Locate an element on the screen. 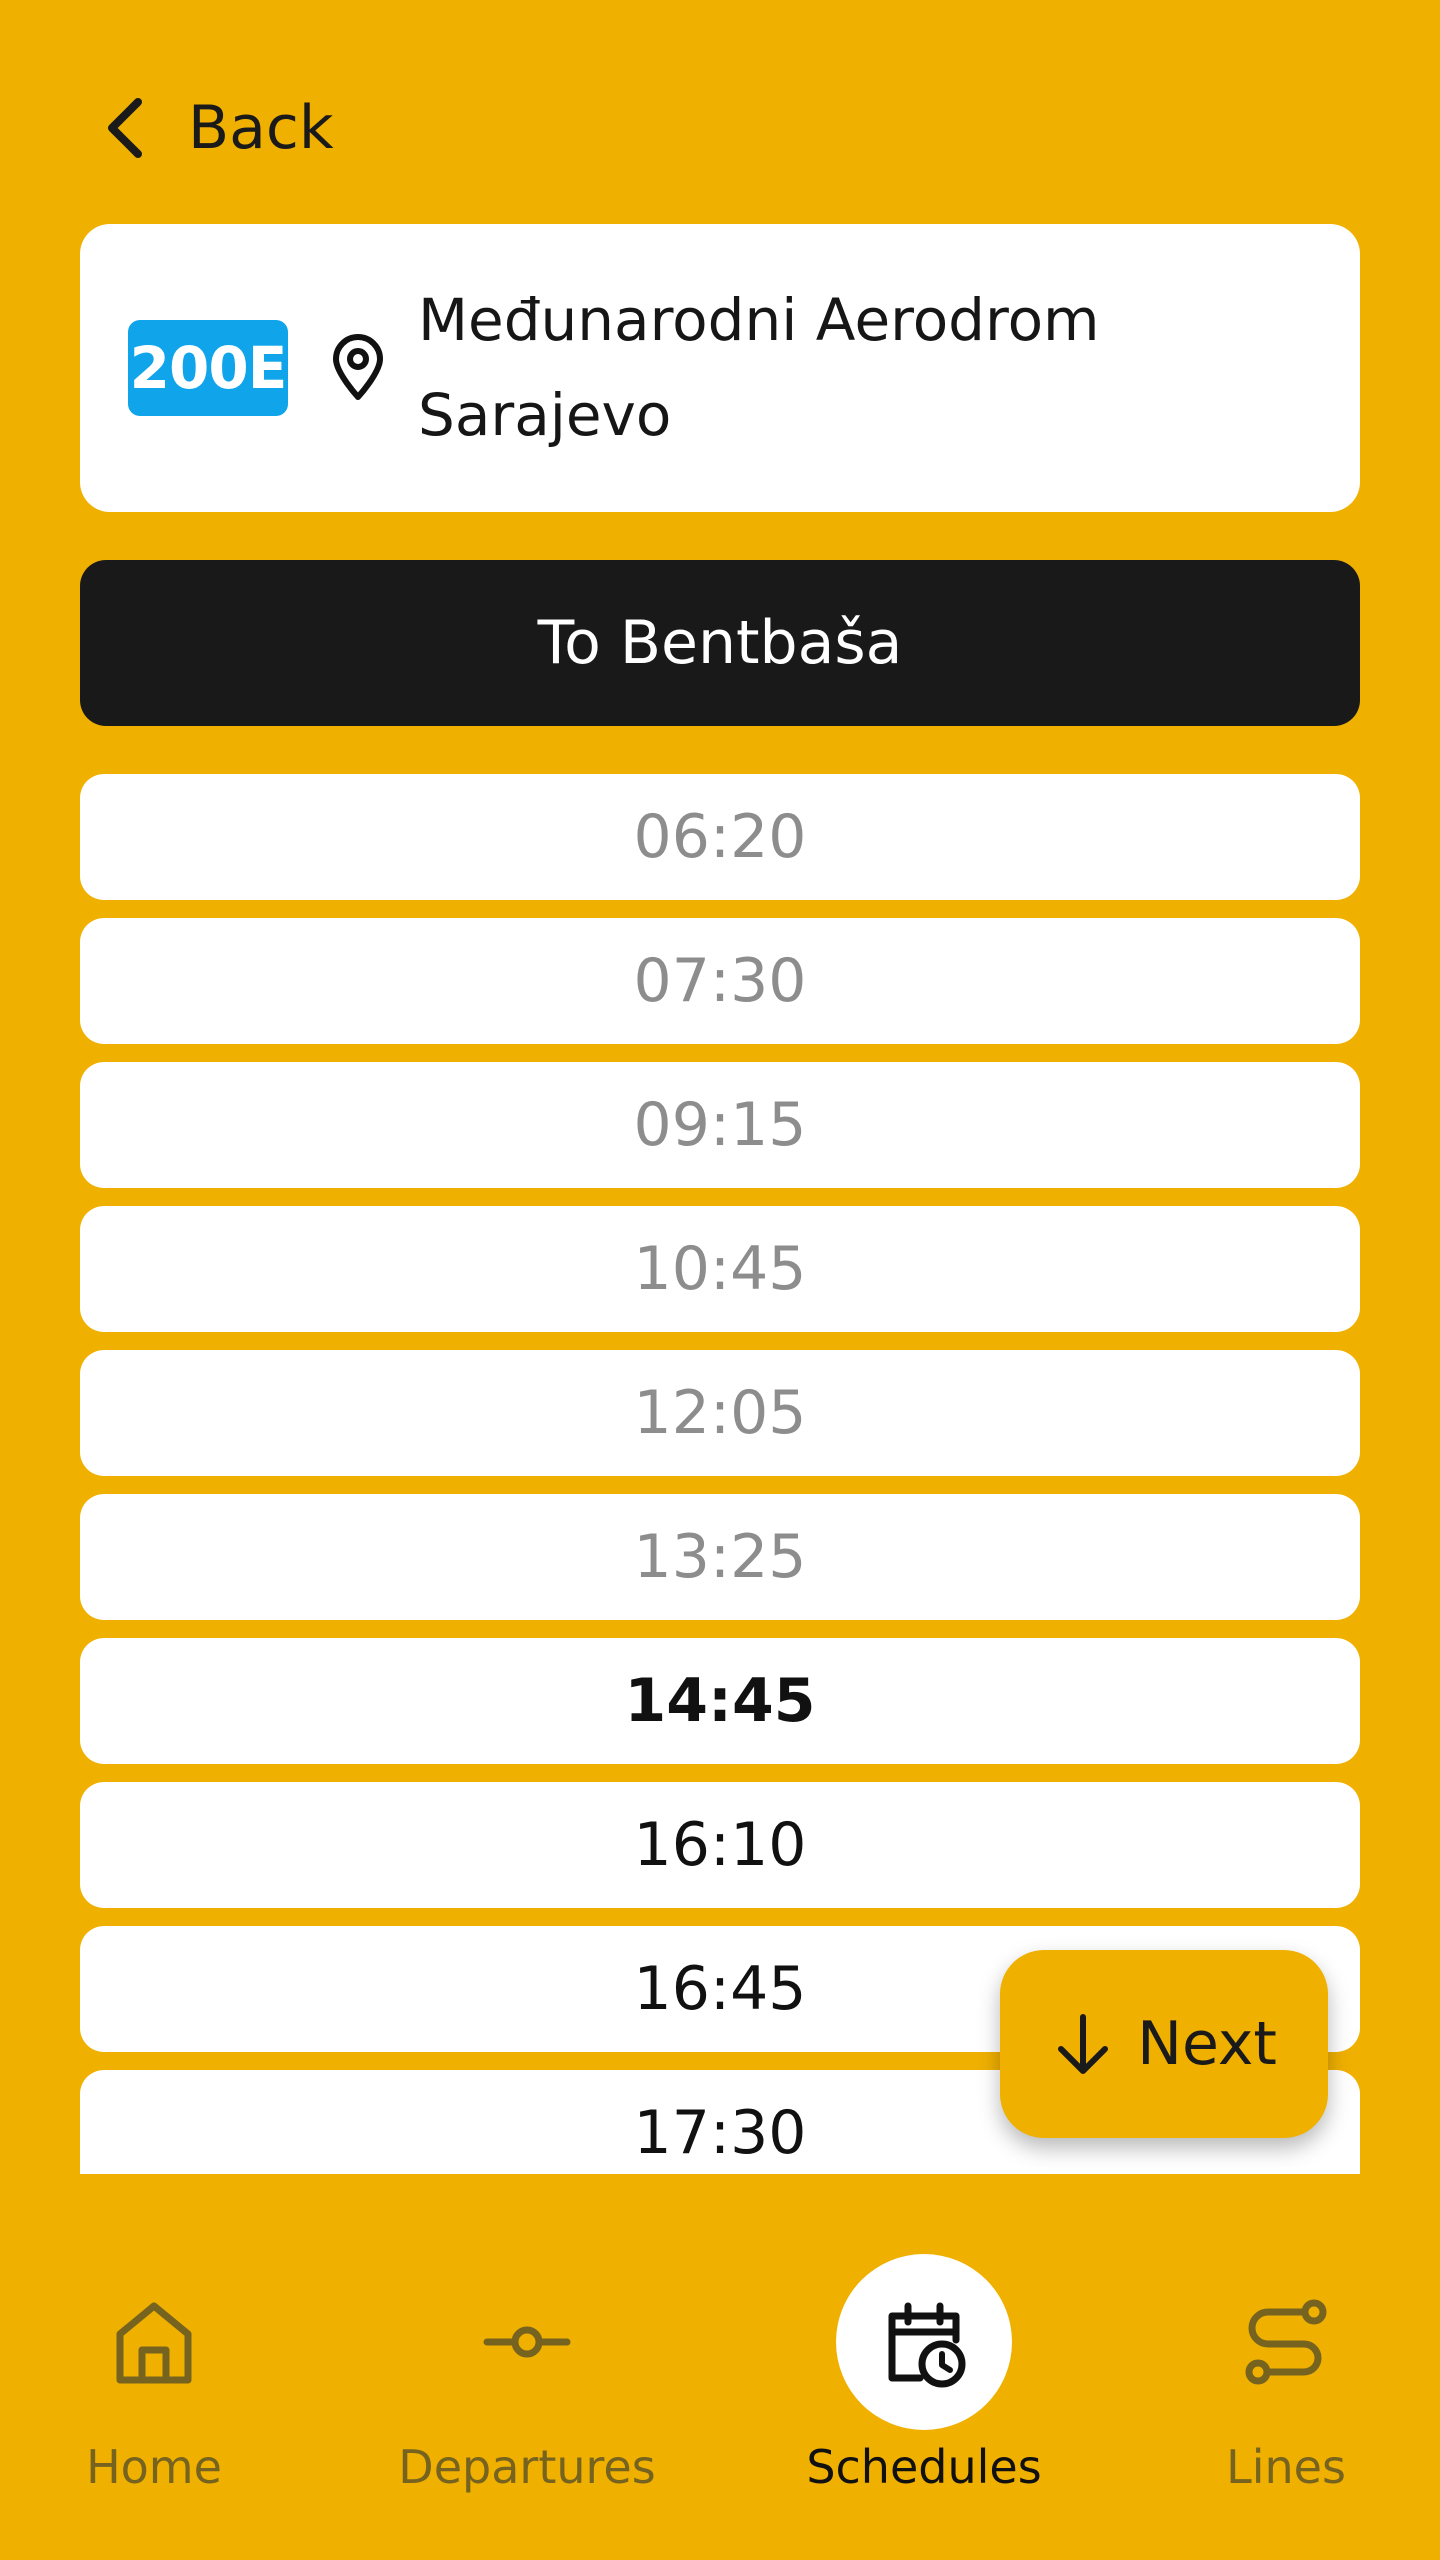  home-icon is located at coordinates (154, 2343).